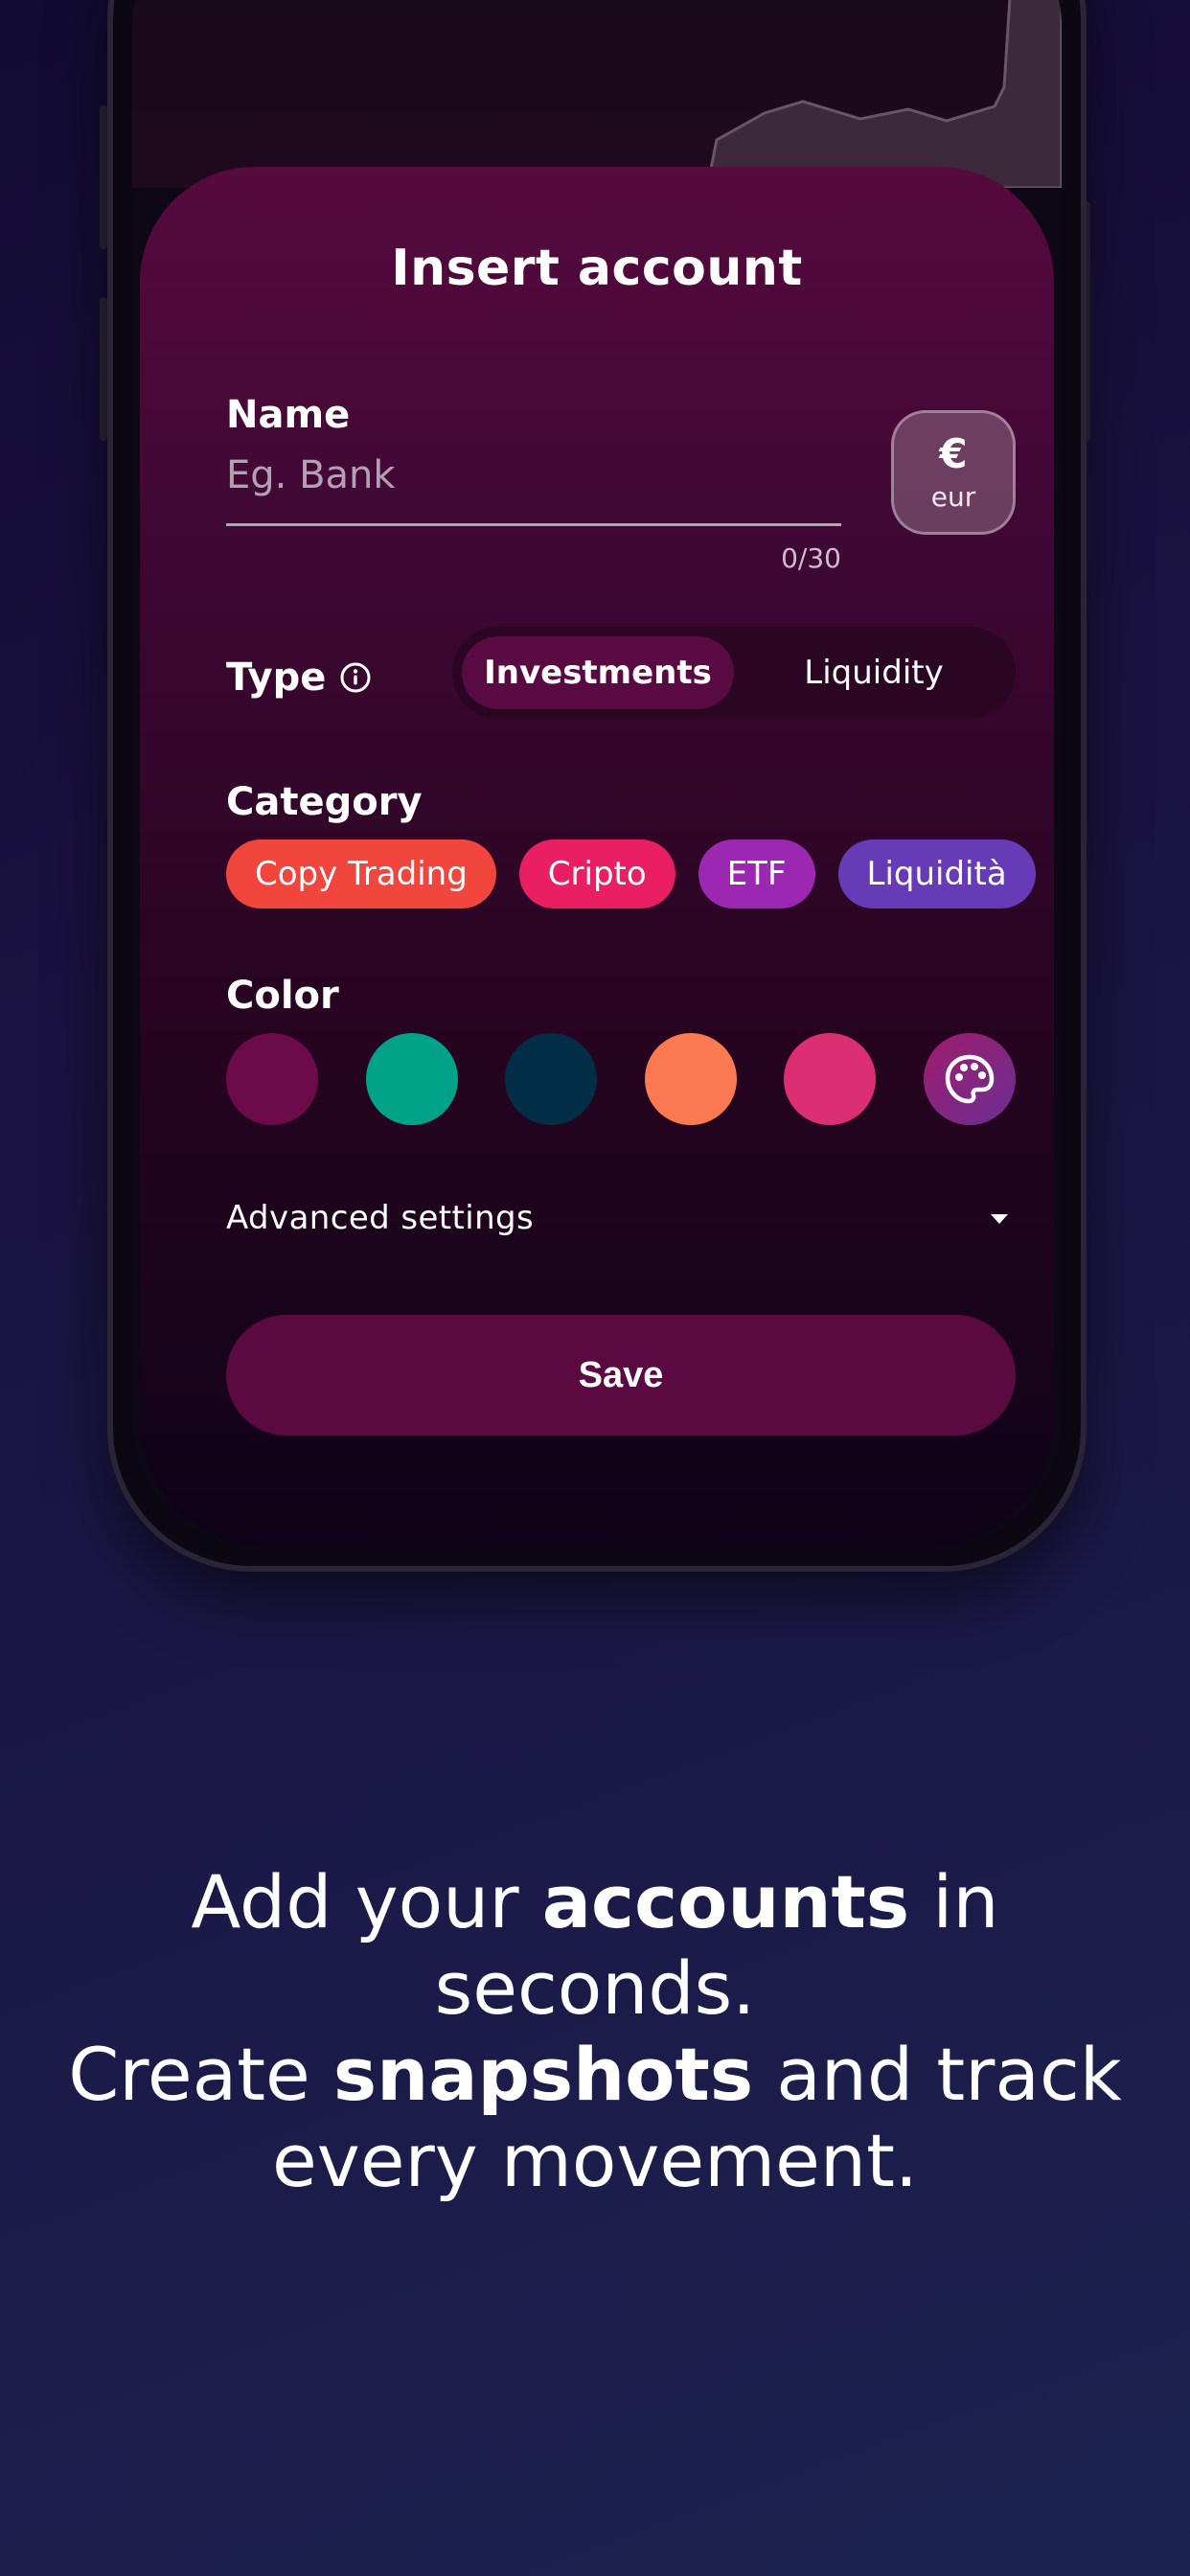  Describe the element at coordinates (596, 874) in the screenshot. I see `category-chip: Cripto` at that location.